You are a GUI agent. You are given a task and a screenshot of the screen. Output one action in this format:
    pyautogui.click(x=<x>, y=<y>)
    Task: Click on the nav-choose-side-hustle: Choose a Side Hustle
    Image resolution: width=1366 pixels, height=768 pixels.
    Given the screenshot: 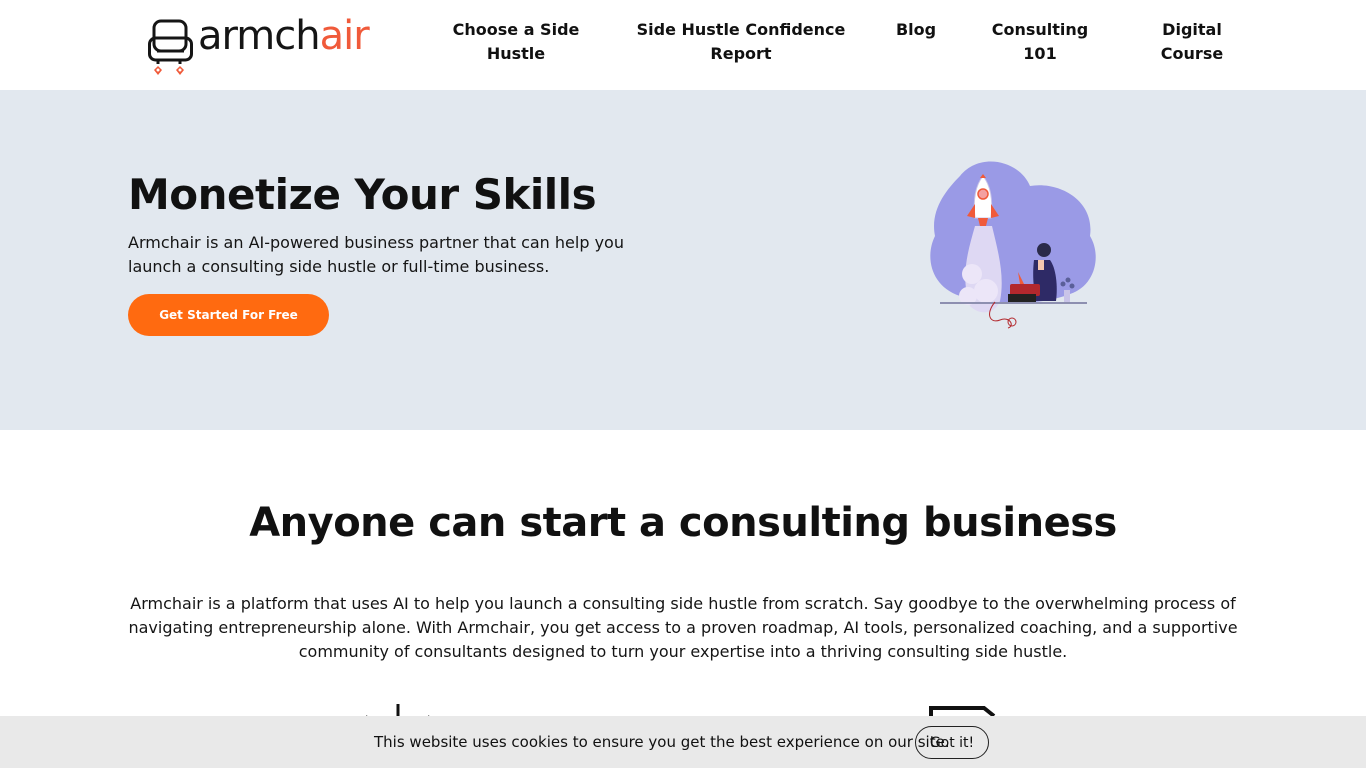 What is the action you would take?
    pyautogui.click(x=516, y=42)
    